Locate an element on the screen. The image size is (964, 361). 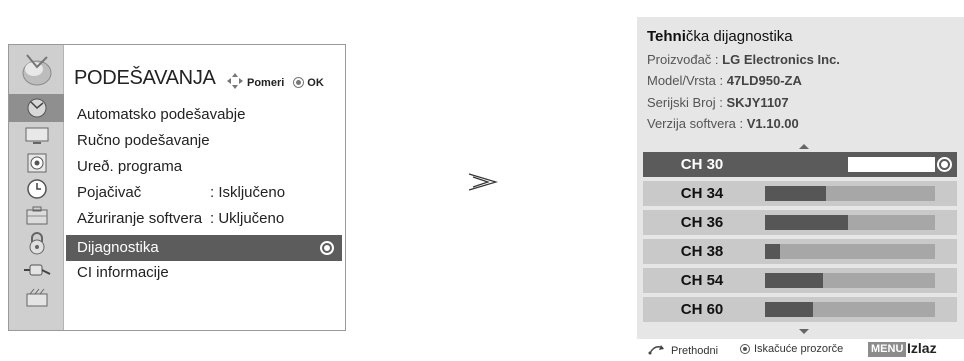
diagnostics-footer: Prethodni Iskačuće prozorče MENU Izlaz is located at coordinates (800, 350).